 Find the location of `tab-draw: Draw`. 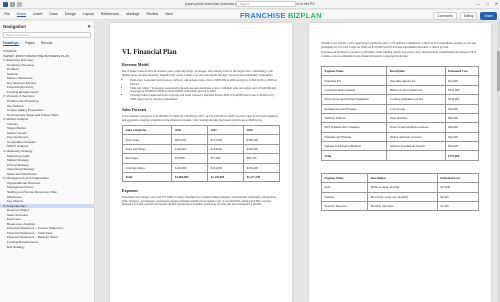

tab-draw: Draw is located at coordinates (53, 14).